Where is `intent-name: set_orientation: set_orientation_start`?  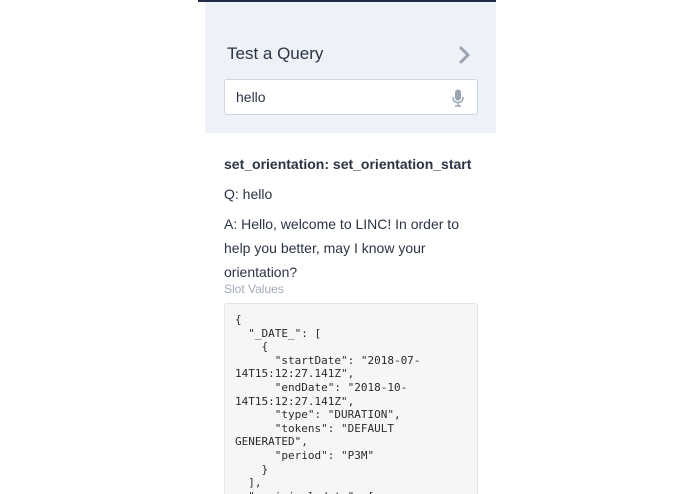
intent-name: set_orientation: set_orientation_start is located at coordinates (348, 164).